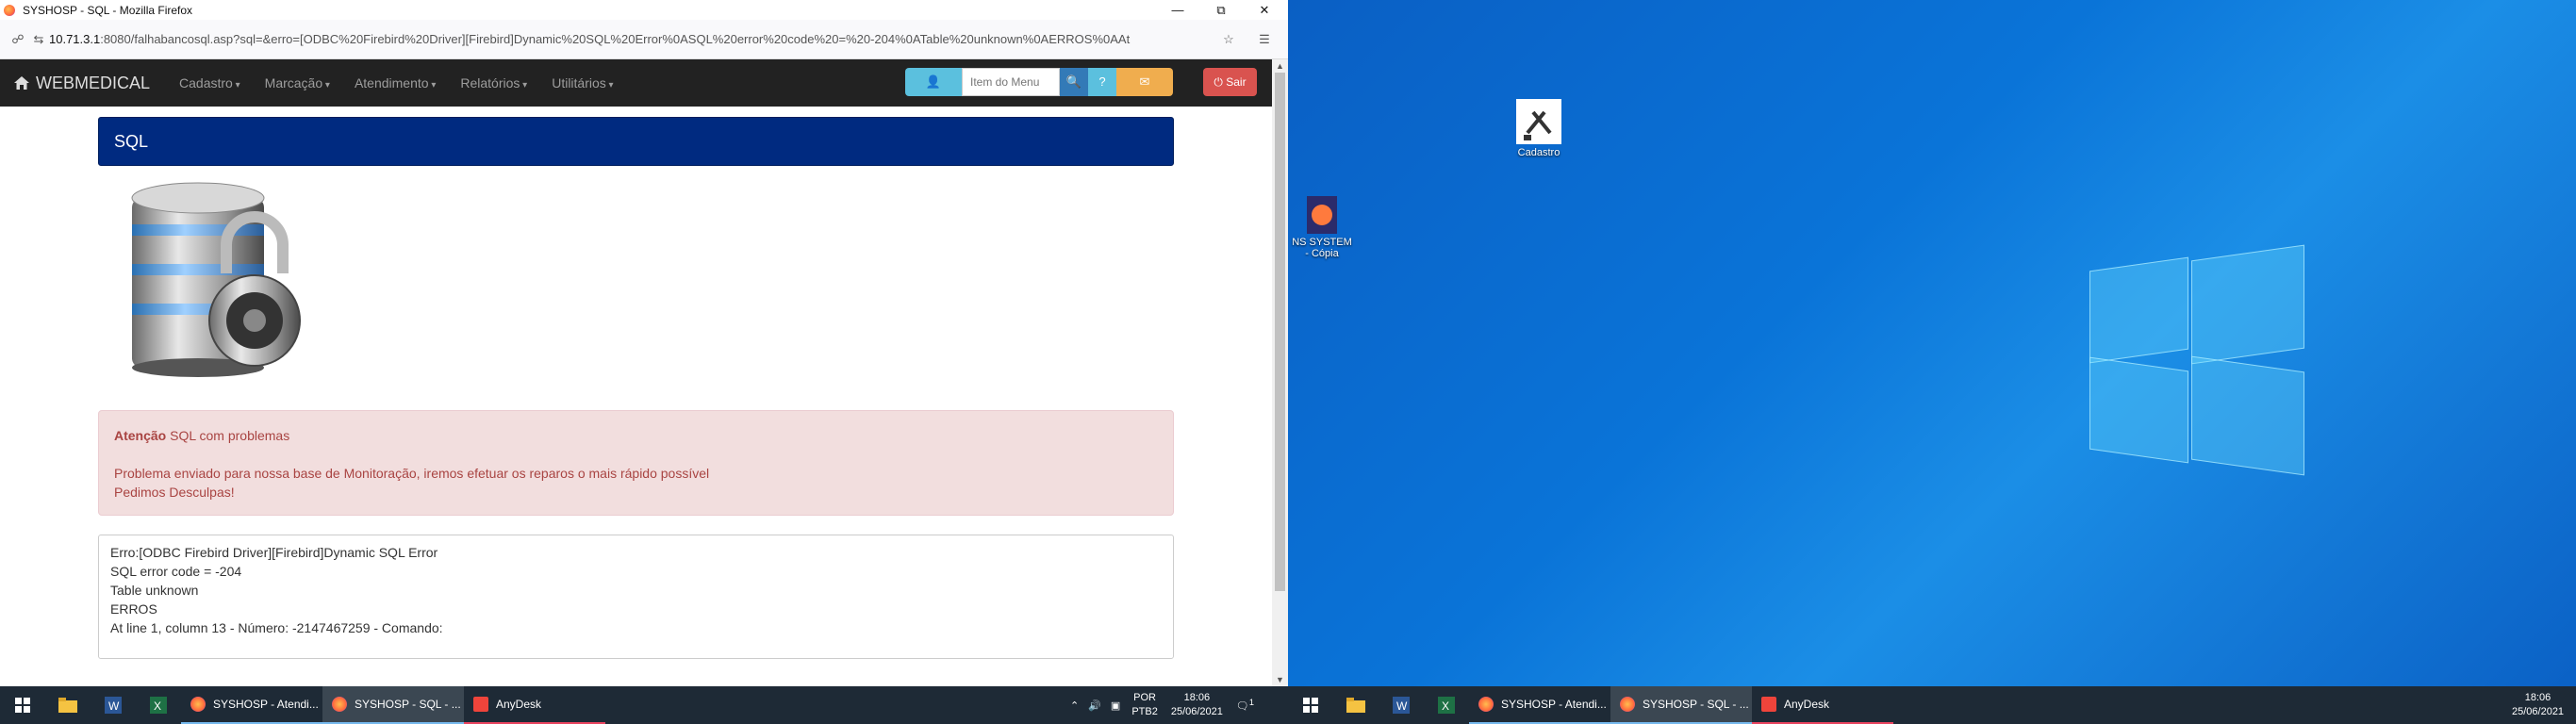  What do you see at coordinates (933, 82) in the screenshot?
I see `user-button: 👤` at bounding box center [933, 82].